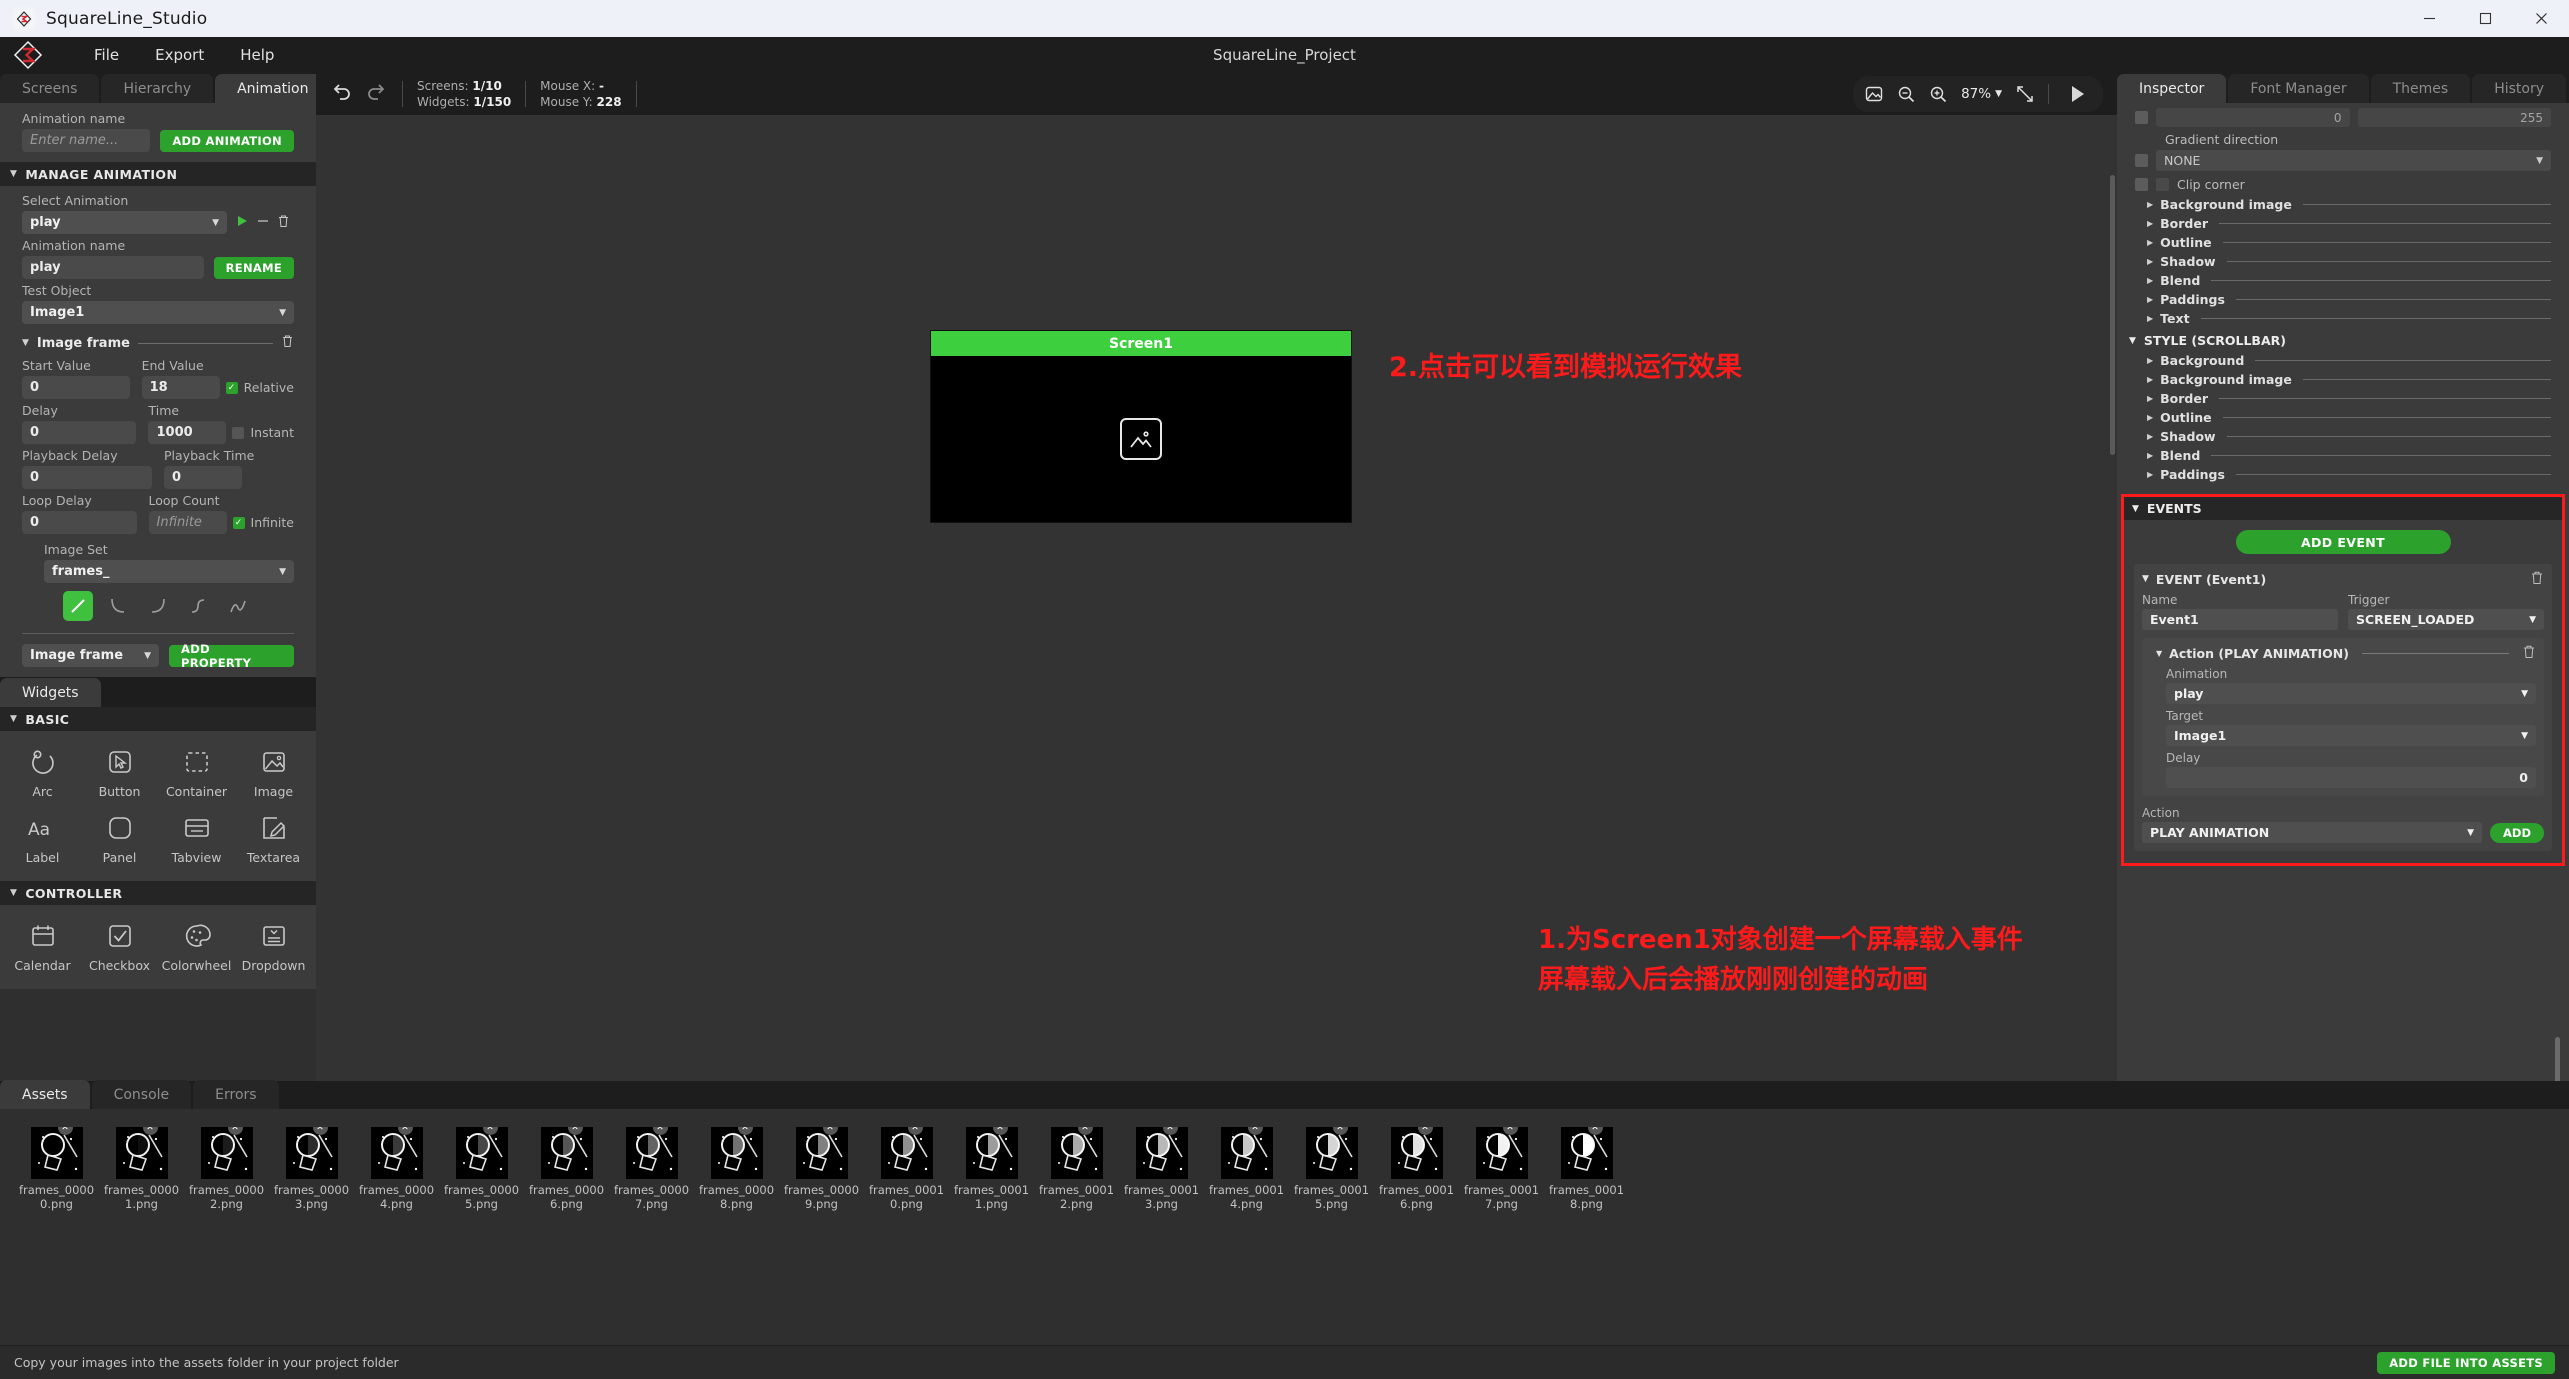 Image resolution: width=2569 pixels, height=1379 pixels. Describe the element at coordinates (273, 772) in the screenshot. I see `widget-image: Image` at that location.